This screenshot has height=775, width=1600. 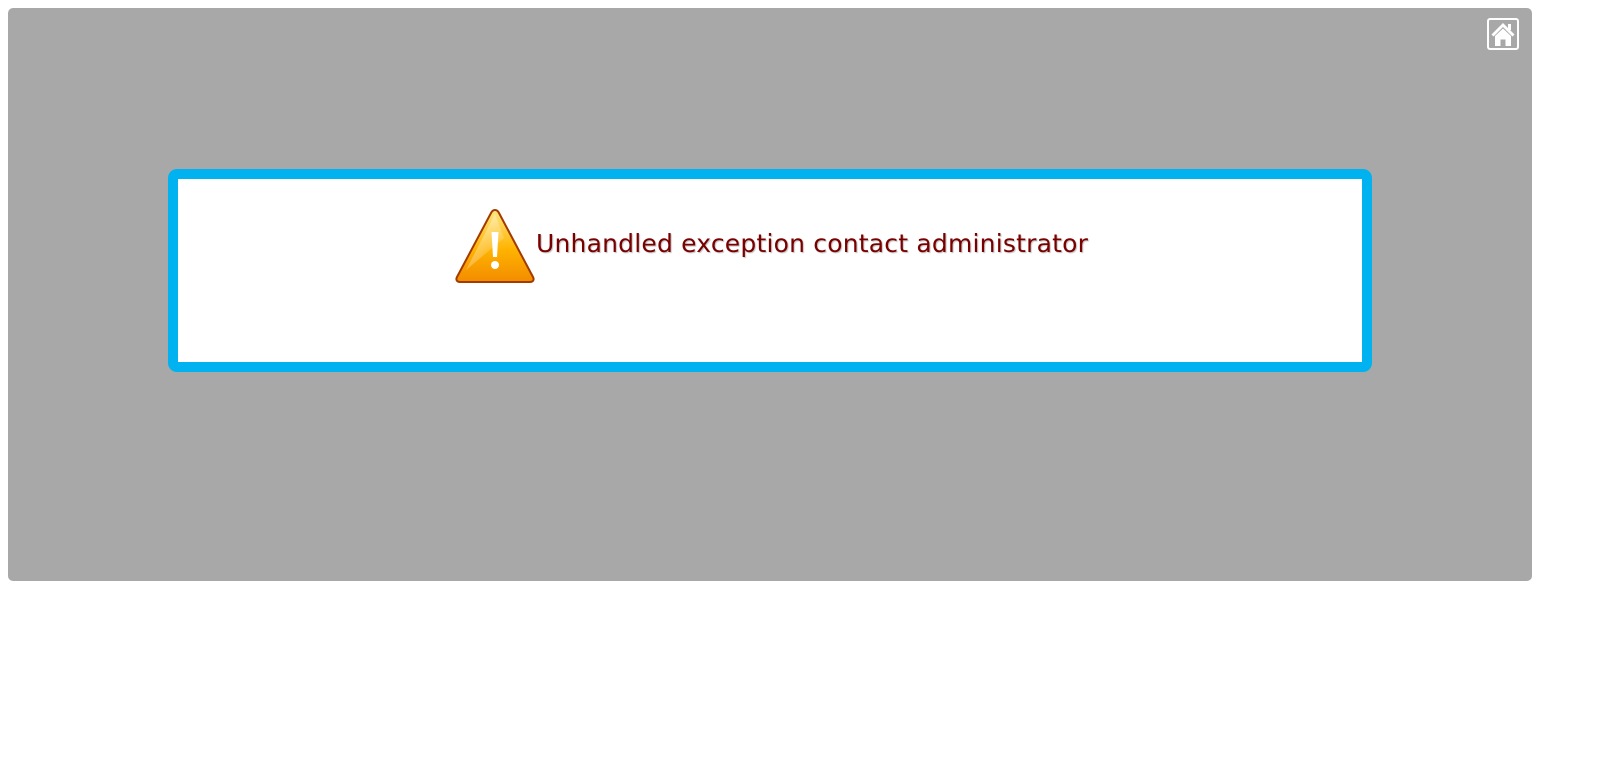 I want to click on home-button, so click(x=1503, y=34).